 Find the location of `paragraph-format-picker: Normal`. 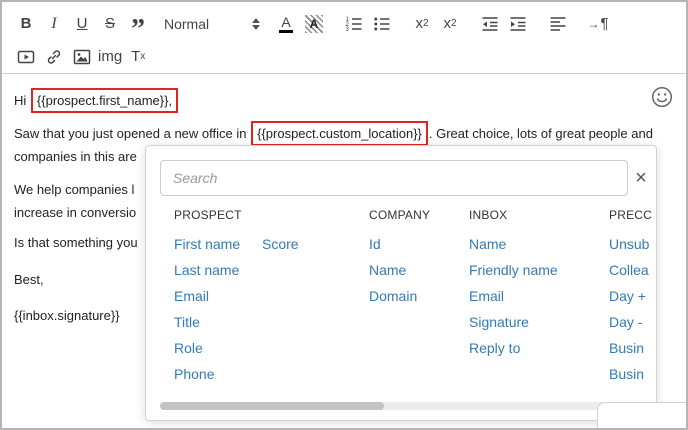

paragraph-format-picker: Normal is located at coordinates (212, 24).